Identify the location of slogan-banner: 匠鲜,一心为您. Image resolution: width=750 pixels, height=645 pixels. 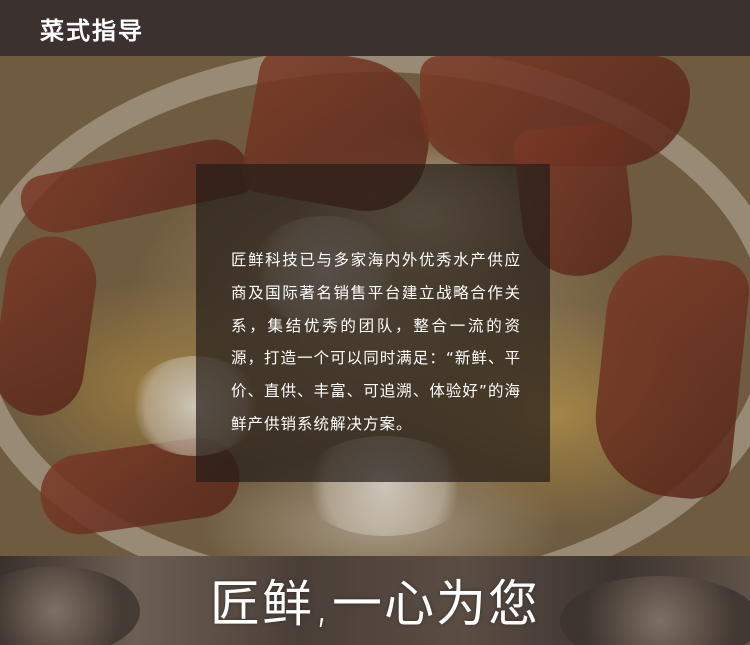
(375, 600).